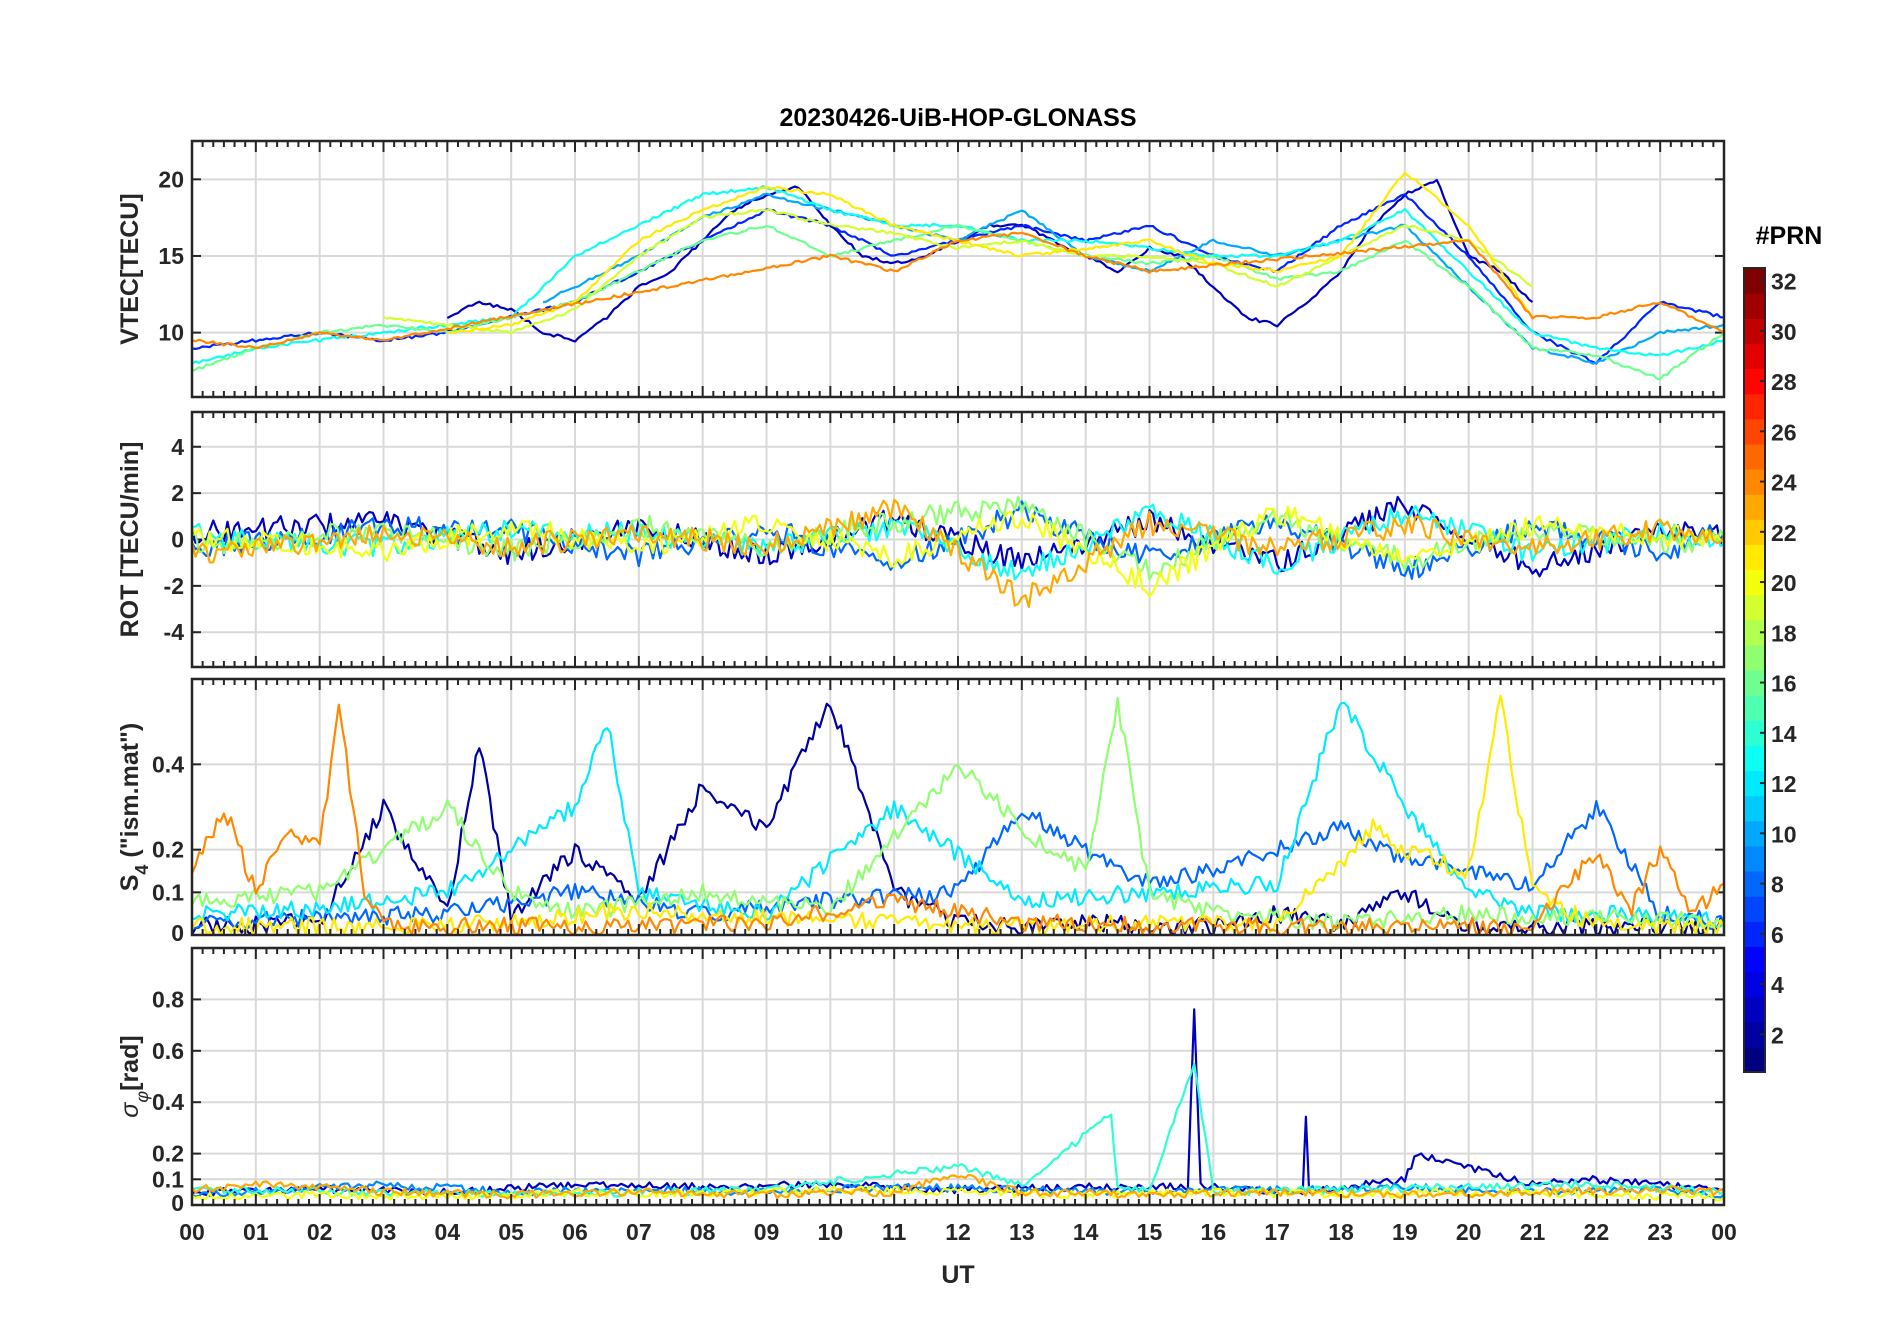  Describe the element at coordinates (1784, 784) in the screenshot. I see `colorbar-tick-label: 12` at that location.